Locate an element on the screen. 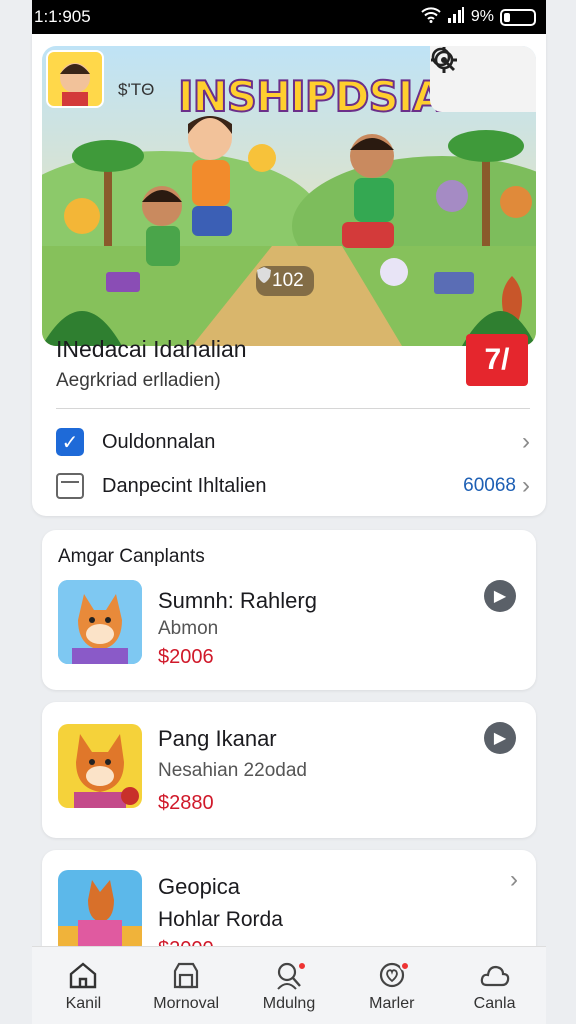 Image resolution: width=576 pixels, height=1024 pixels. nav-item-store: Mornoval is located at coordinates (186, 986).